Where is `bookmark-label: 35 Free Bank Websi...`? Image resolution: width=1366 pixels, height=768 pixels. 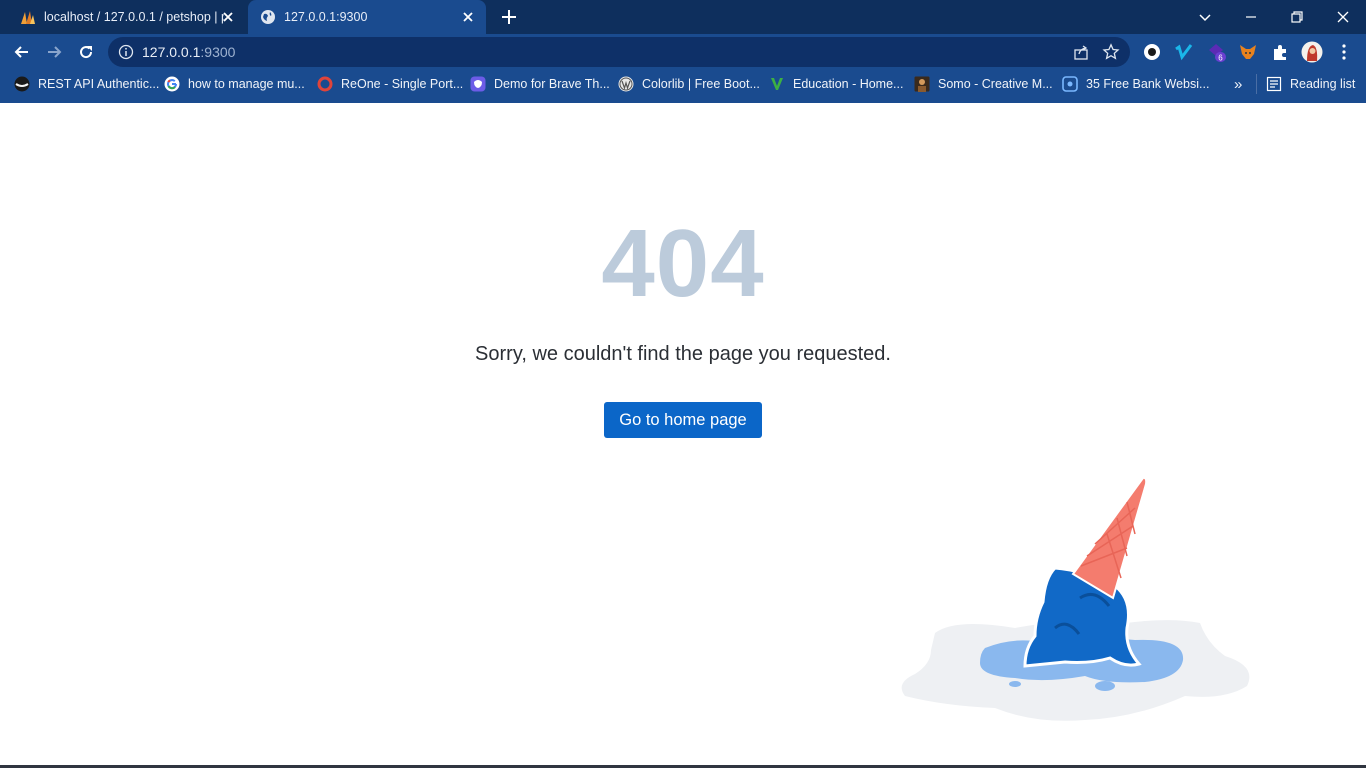
bookmark-label: 35 Free Bank Websi... is located at coordinates (1148, 84).